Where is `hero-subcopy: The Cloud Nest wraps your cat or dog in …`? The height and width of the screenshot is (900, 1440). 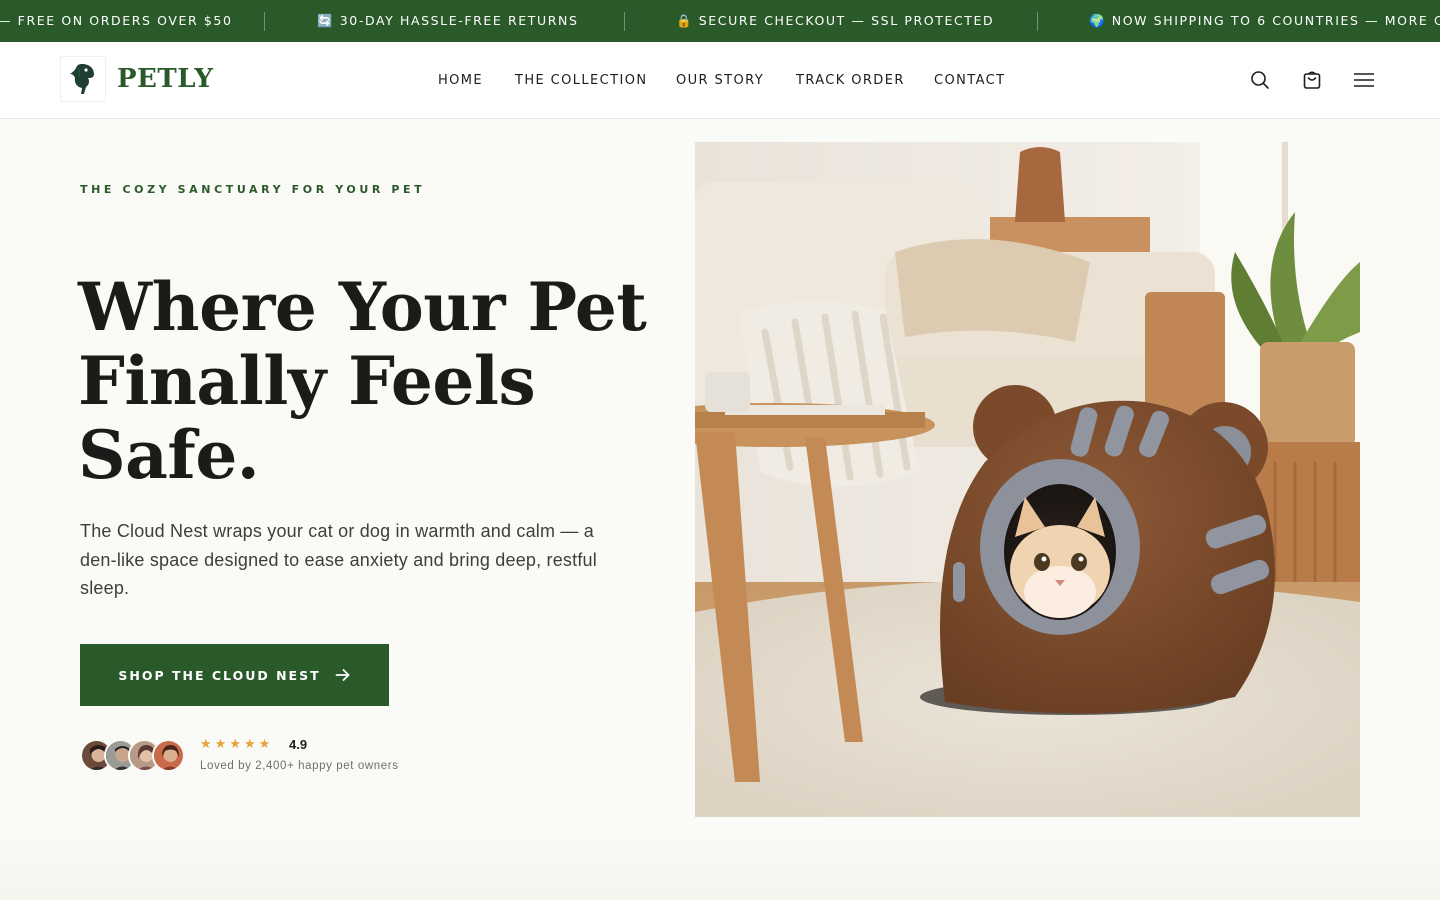
hero-subcopy: The Cloud Nest wraps your cat or dog in … is located at coordinates (338, 559).